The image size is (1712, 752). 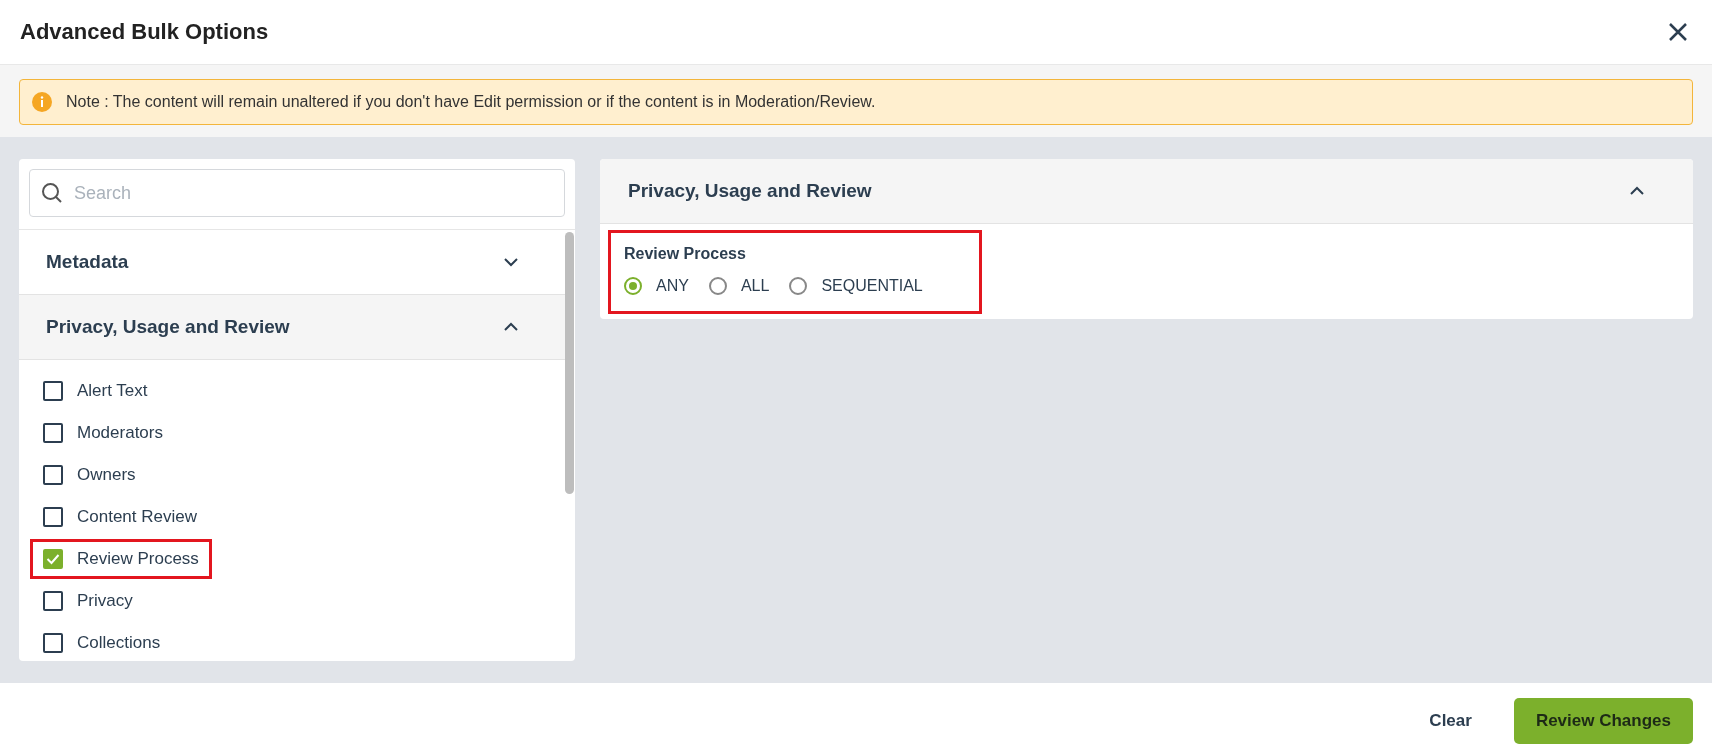 What do you see at coordinates (144, 32) in the screenshot?
I see `dialog-title: Advanced Bulk Options` at bounding box center [144, 32].